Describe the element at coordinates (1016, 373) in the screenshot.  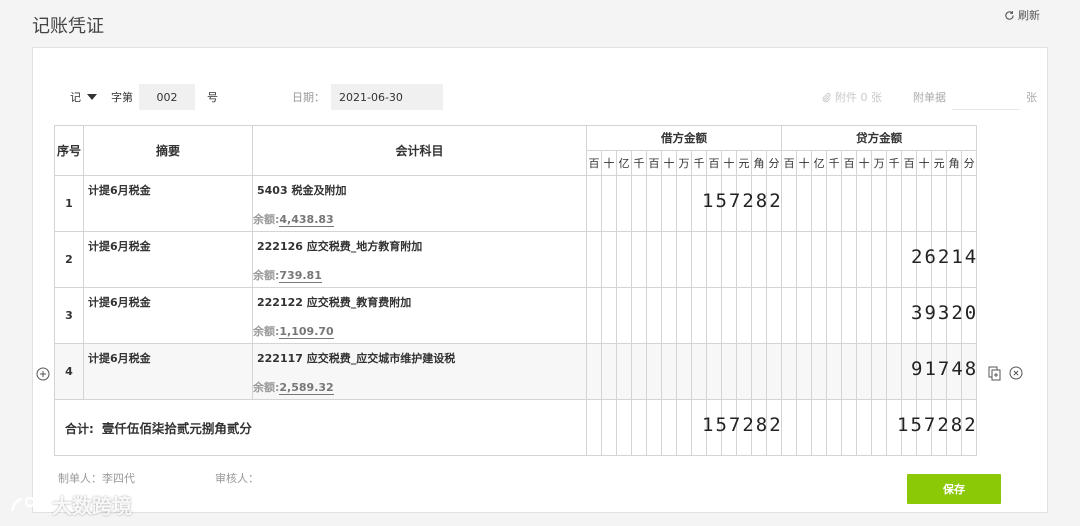
I see `delete-row-icon` at that location.